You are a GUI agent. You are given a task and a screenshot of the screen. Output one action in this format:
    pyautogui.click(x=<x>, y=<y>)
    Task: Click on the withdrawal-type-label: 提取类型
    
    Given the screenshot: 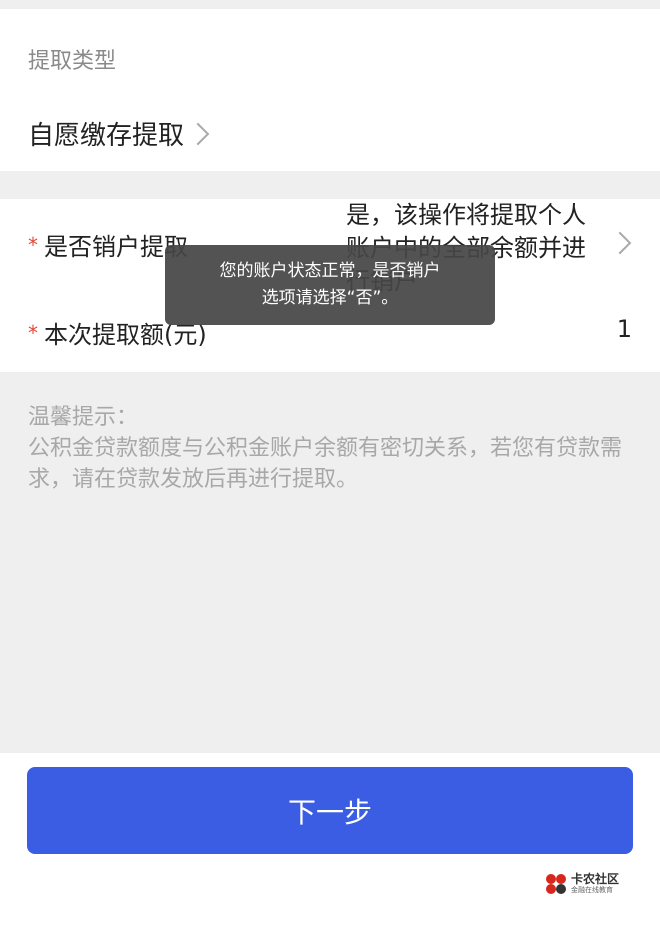 What is the action you would take?
    pyautogui.click(x=72, y=61)
    